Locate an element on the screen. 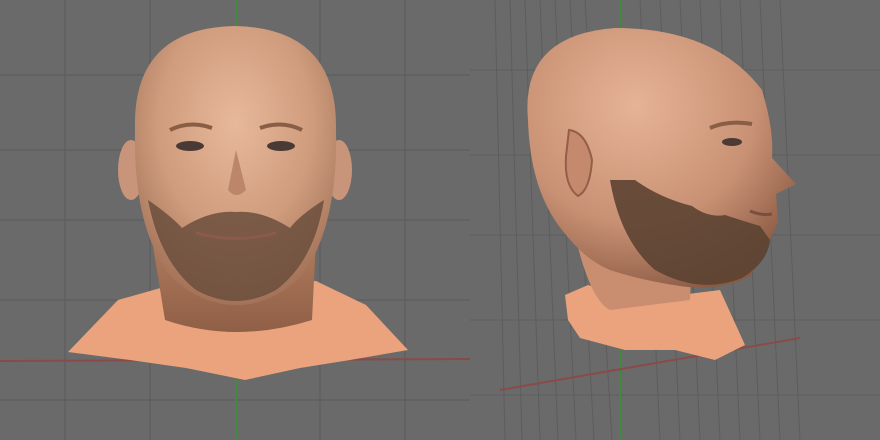 This screenshot has width=880, height=440. side-eye is located at coordinates (732, 142).